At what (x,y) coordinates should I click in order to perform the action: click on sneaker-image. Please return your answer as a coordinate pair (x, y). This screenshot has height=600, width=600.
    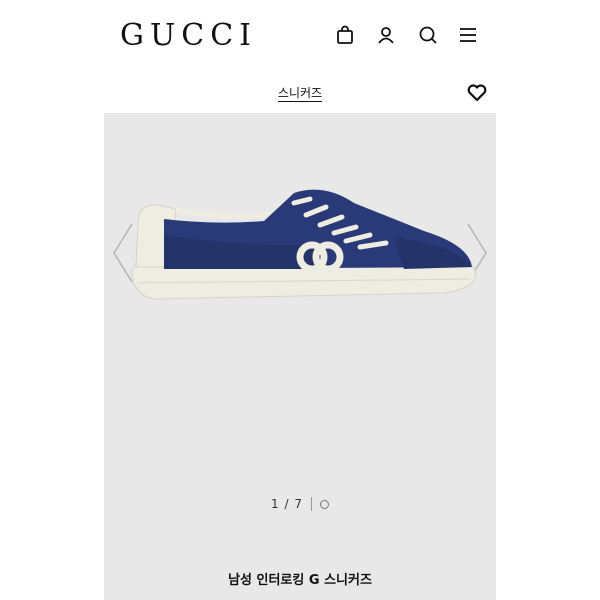
    Looking at the image, I should click on (304, 244).